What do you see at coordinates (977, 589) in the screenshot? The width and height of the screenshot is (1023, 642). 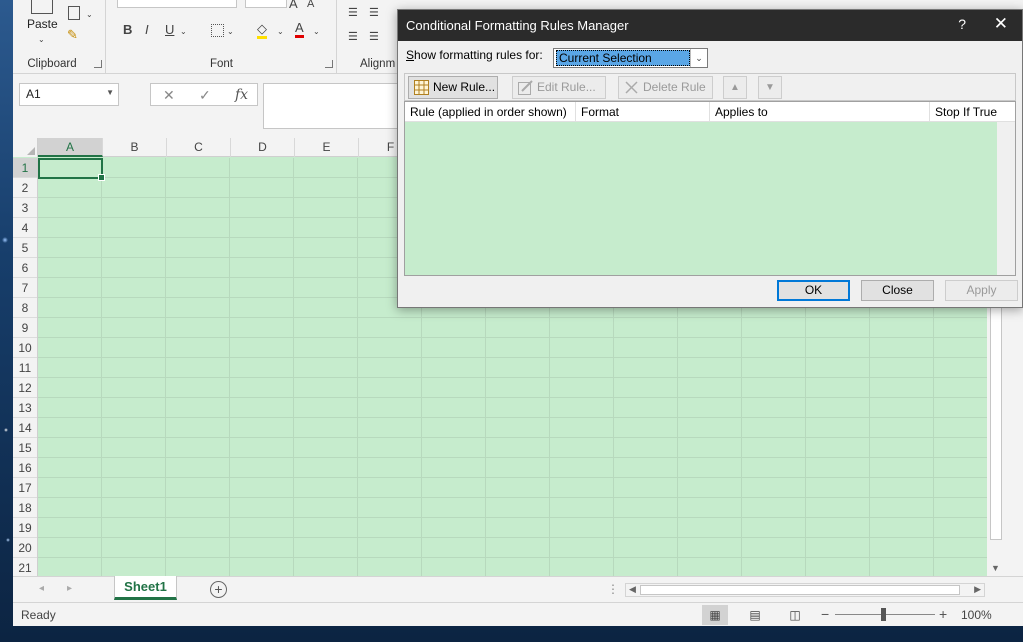 I see `scroll-right-icon: ▶` at bounding box center [977, 589].